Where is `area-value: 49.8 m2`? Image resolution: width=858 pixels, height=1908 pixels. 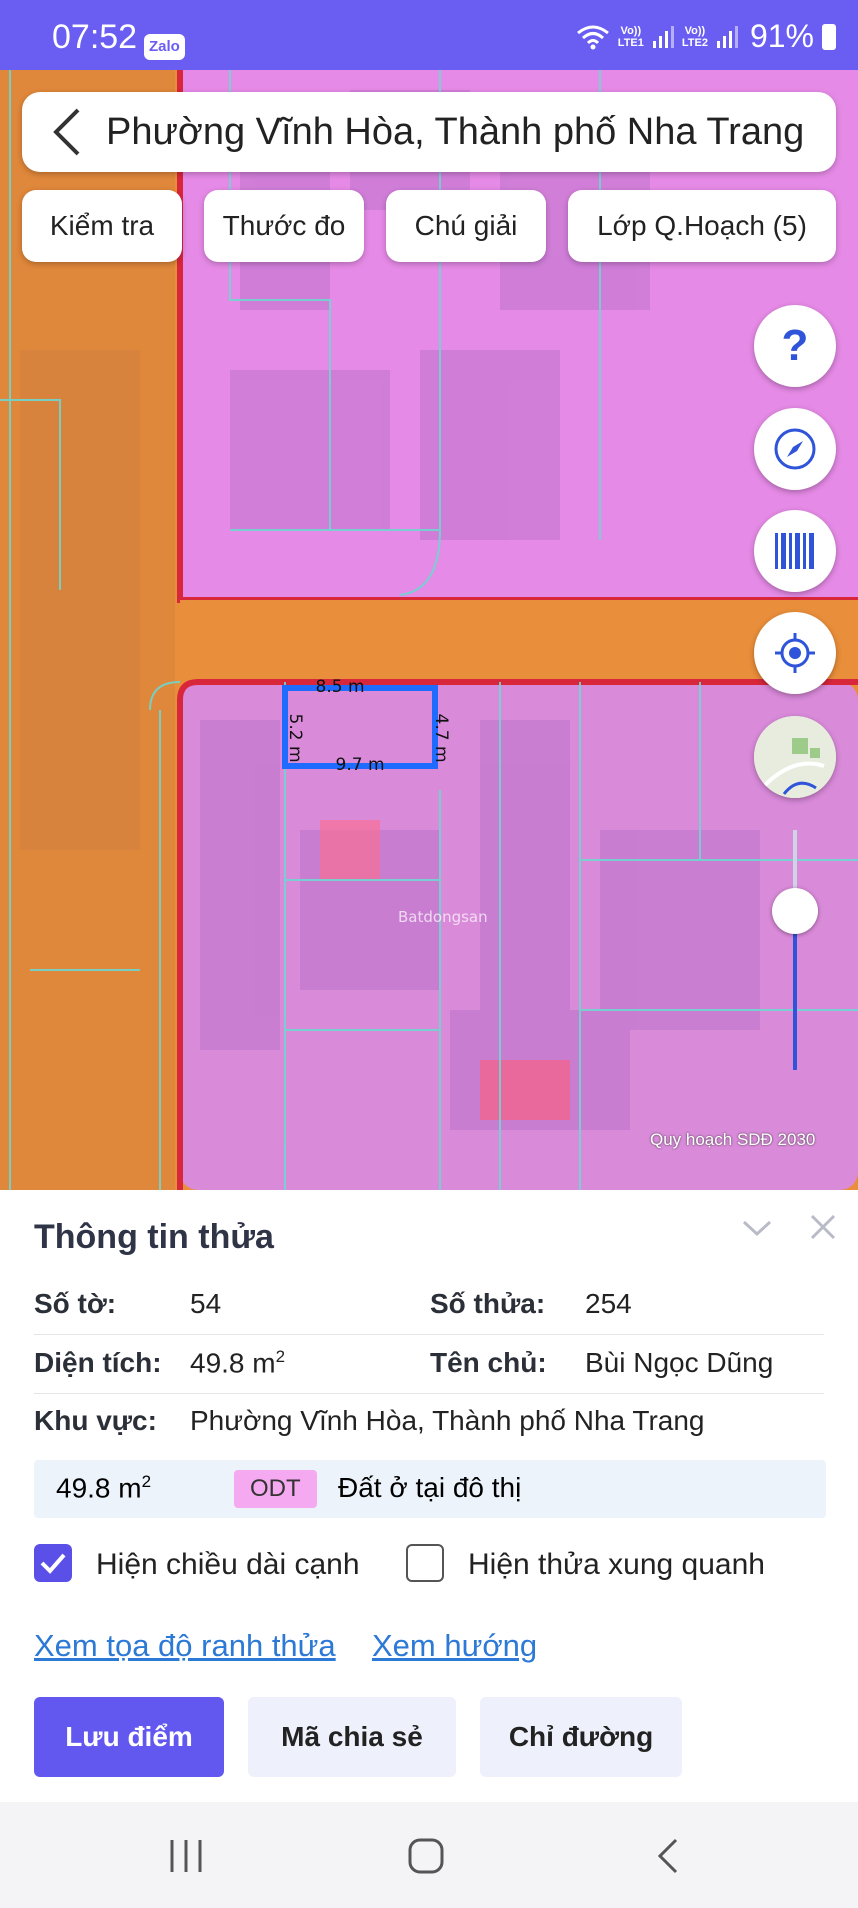 area-value: 49.8 m2 is located at coordinates (238, 1363).